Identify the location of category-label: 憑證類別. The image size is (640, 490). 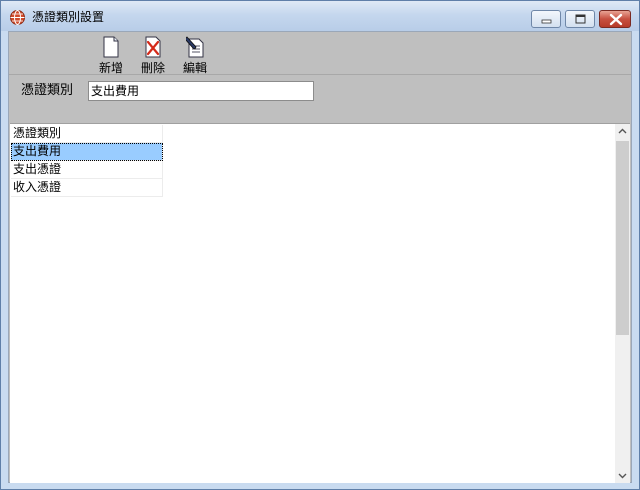
(47, 90).